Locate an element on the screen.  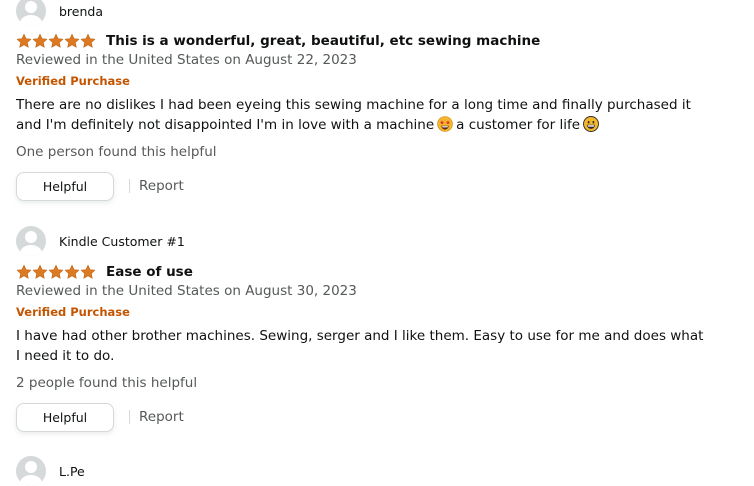
grinning-face-emoji-icon is located at coordinates (591, 127).